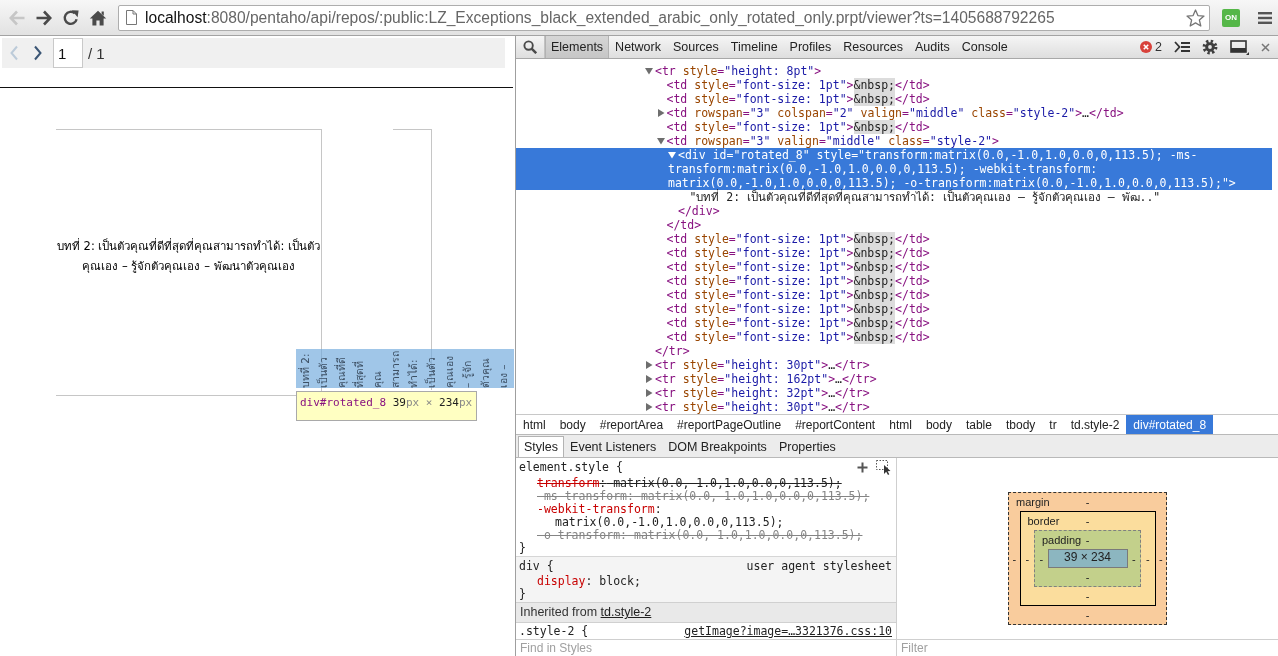 This screenshot has width=1278, height=656. I want to click on rotated-text: บทที่ 2: เป็นตัวคุณที่ดีที่สุดที่คุณสามารถทำได้: เป็นตัวคุณเอง – รู้จักตัวคุณเอง –, so click(403, 369).